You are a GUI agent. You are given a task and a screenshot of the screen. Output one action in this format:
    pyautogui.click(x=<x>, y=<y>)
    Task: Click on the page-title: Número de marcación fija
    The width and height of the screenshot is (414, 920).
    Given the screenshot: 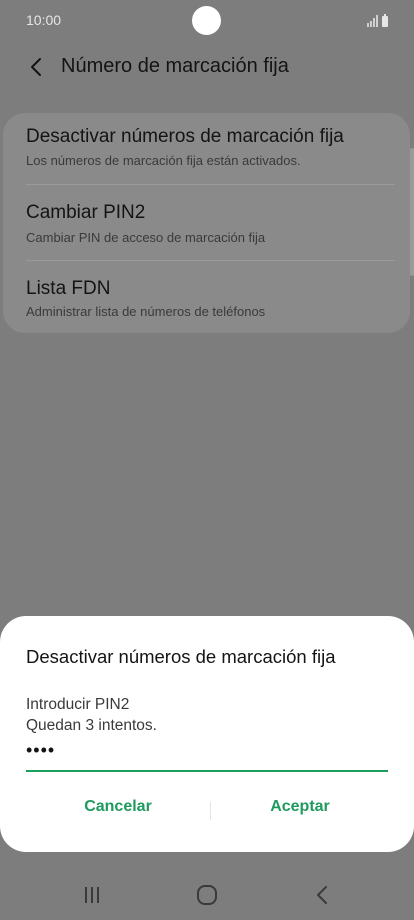 What is the action you would take?
    pyautogui.click(x=175, y=66)
    